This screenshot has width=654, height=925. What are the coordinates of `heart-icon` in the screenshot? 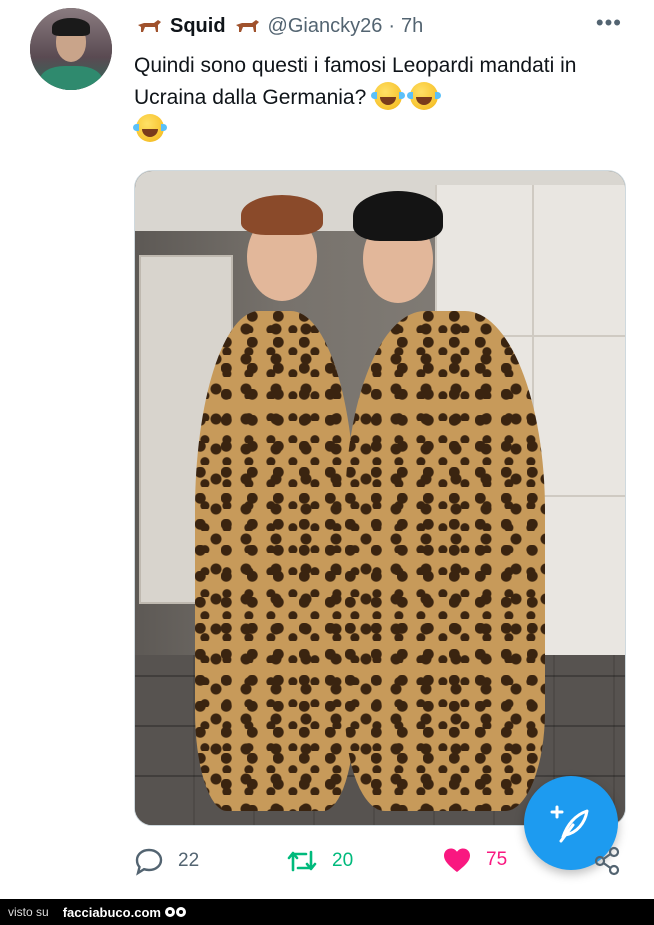 It's located at (457, 860).